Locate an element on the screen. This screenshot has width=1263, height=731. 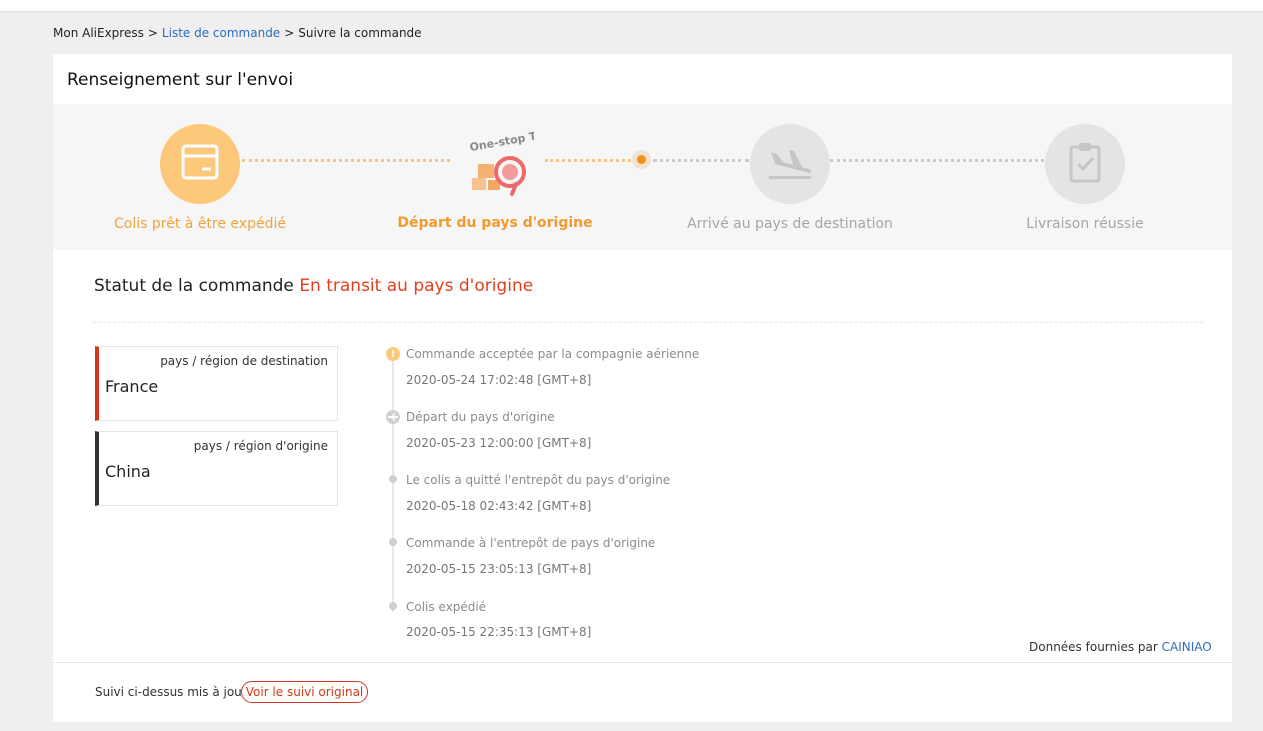
timeline-event-time: 2020-05-23 12:00:00 [GMT+8] is located at coordinates (499, 443).